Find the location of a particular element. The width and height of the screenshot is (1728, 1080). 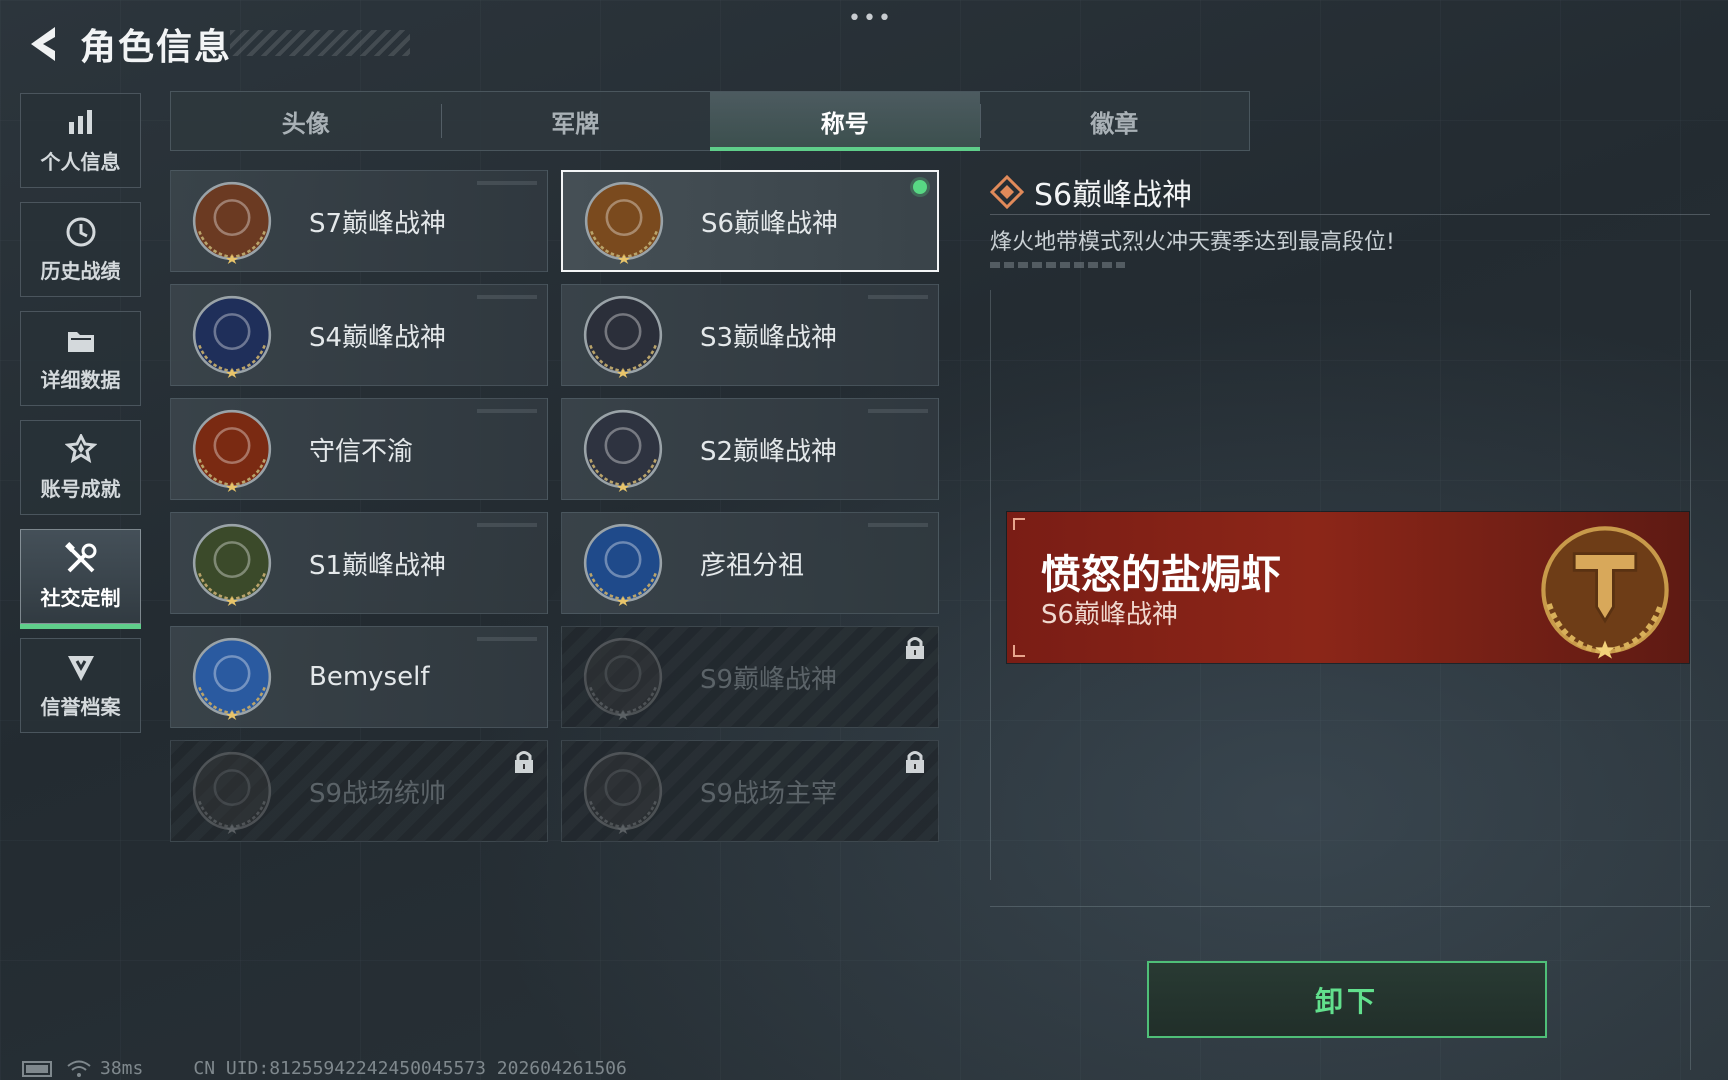

detail-header: S6巅峰战神 is located at coordinates (1091, 192).